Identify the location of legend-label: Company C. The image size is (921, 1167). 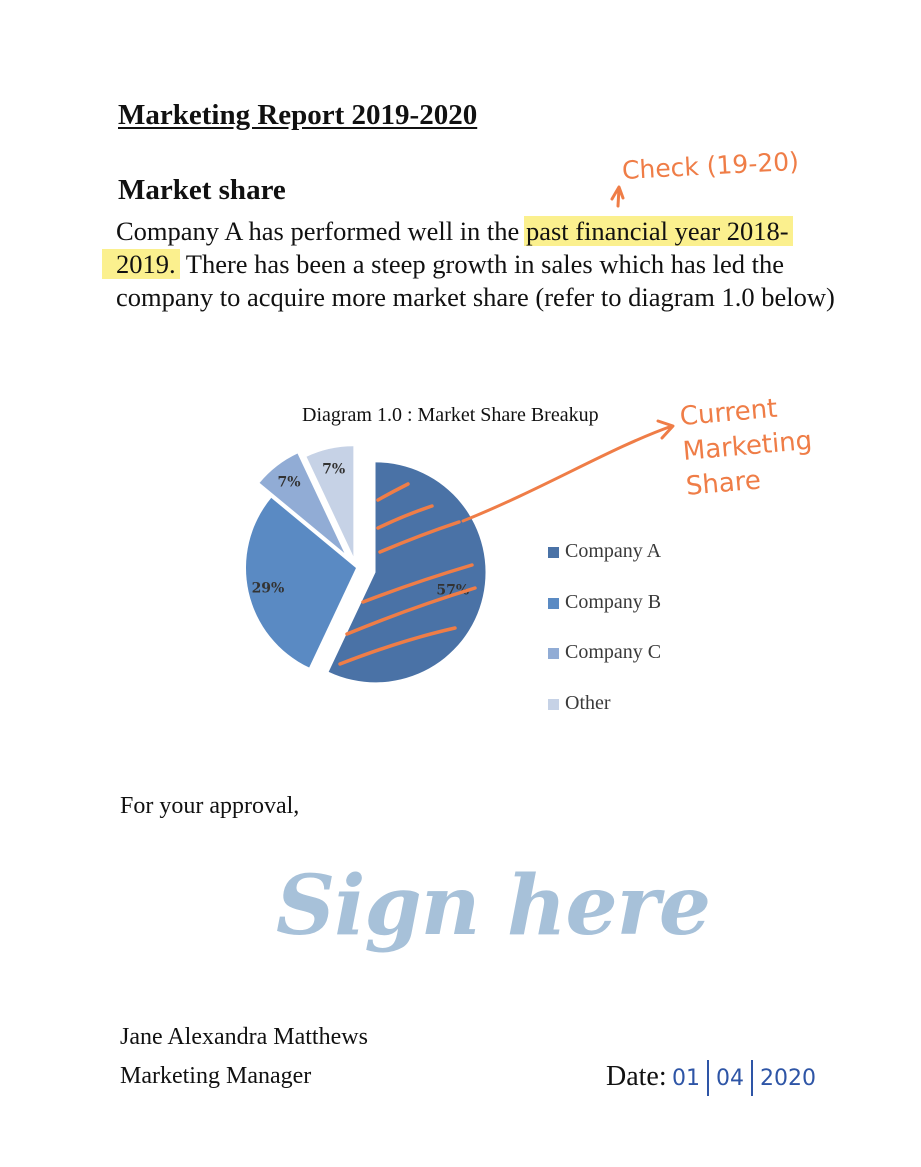
(613, 652).